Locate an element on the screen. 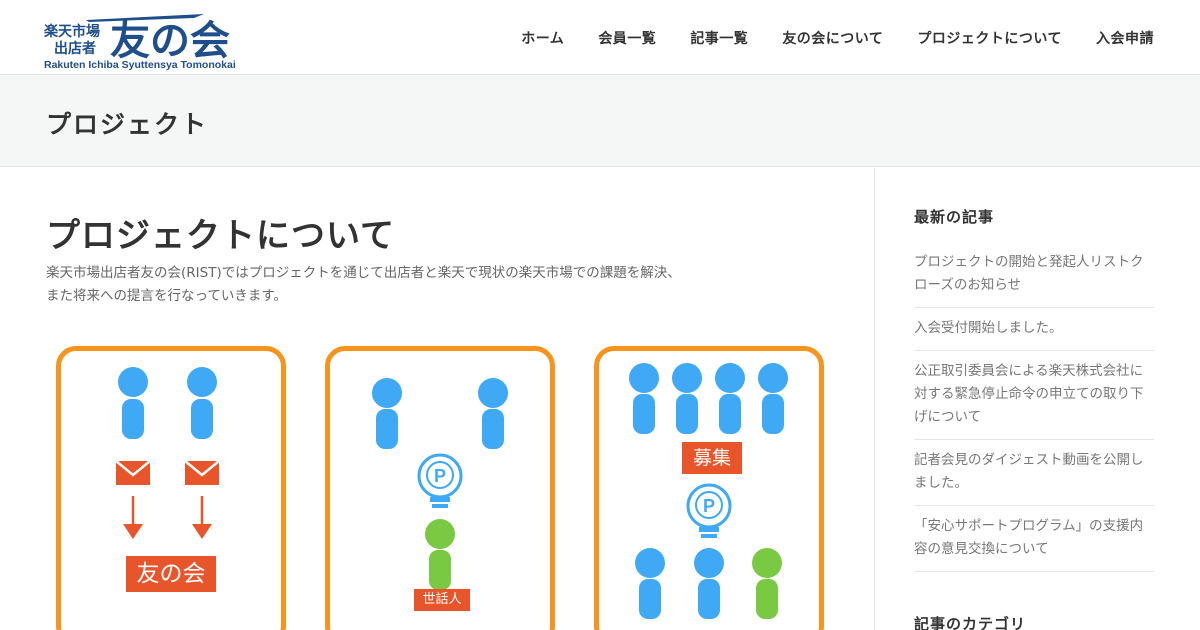 The width and height of the screenshot is (1200, 630). nav-apply: 入会申請 is located at coordinates (1125, 38).